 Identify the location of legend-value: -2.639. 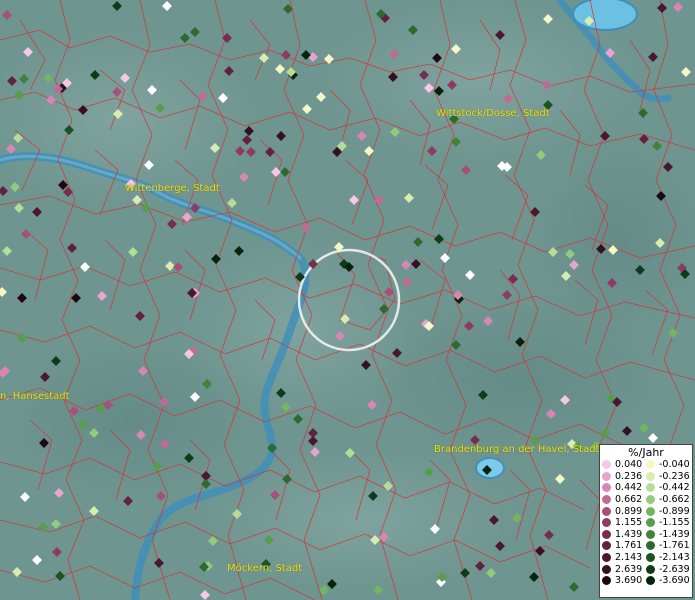
(674, 569).